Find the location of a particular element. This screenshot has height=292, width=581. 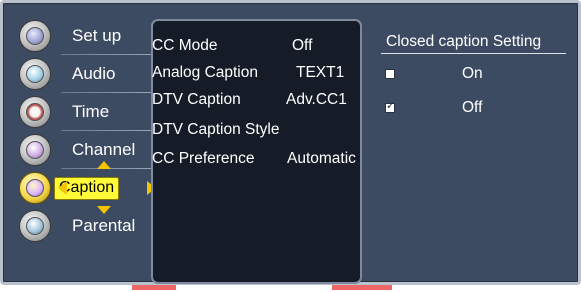

closed-caption-setting-panel: Closed caption Setting On Off is located at coordinates (473, 77).